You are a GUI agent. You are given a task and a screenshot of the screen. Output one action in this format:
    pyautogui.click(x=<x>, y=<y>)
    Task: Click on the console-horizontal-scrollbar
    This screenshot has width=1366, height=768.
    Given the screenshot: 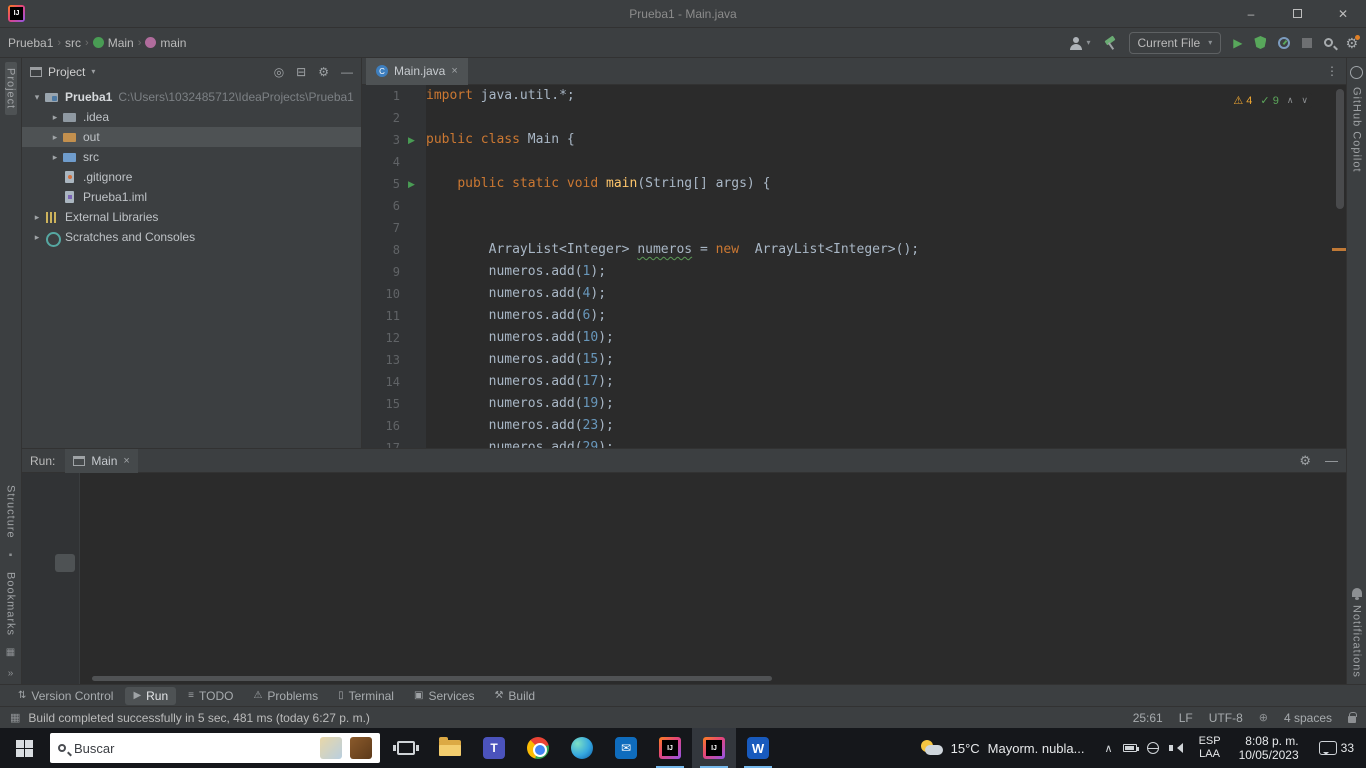 What is the action you would take?
    pyautogui.click(x=432, y=678)
    